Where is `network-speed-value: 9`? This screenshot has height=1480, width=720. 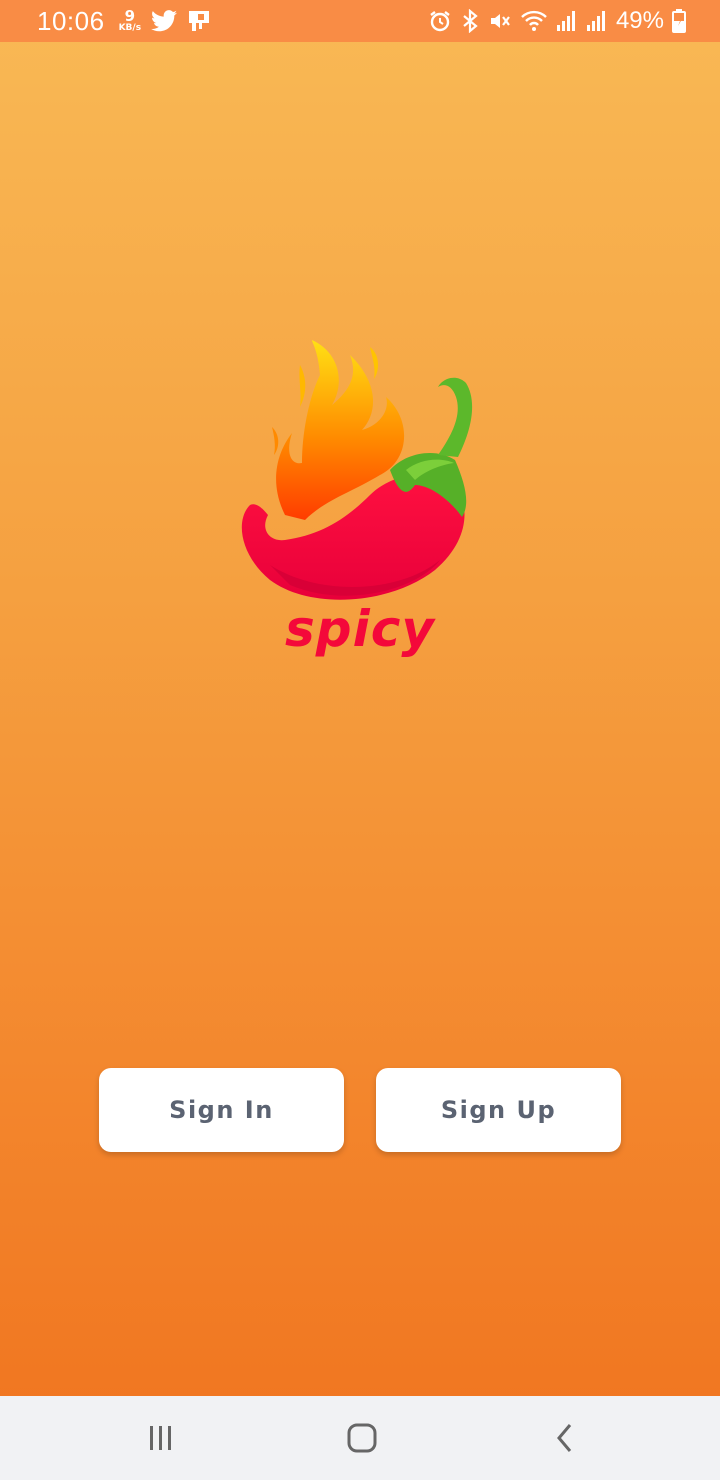
network-speed-value: 9 is located at coordinates (130, 16).